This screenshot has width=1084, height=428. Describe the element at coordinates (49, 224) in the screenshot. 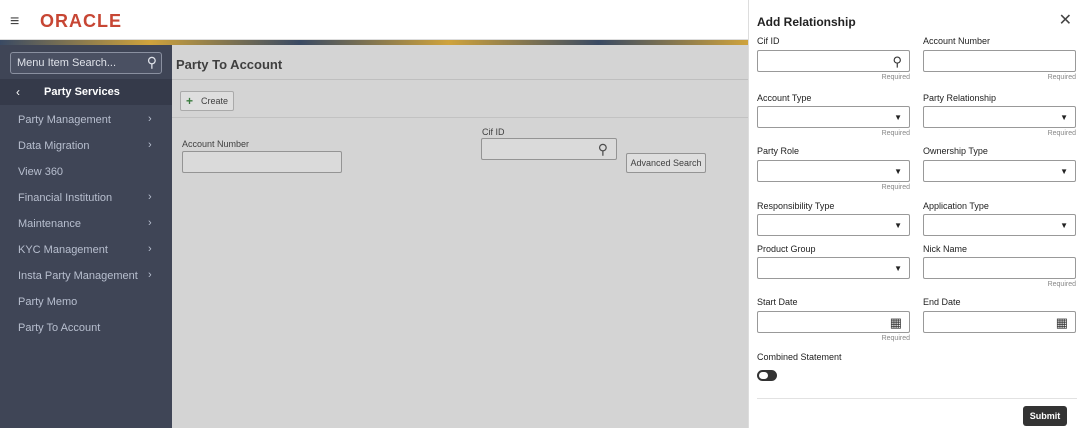

I see `sidebar-item-label: Maintenance` at that location.